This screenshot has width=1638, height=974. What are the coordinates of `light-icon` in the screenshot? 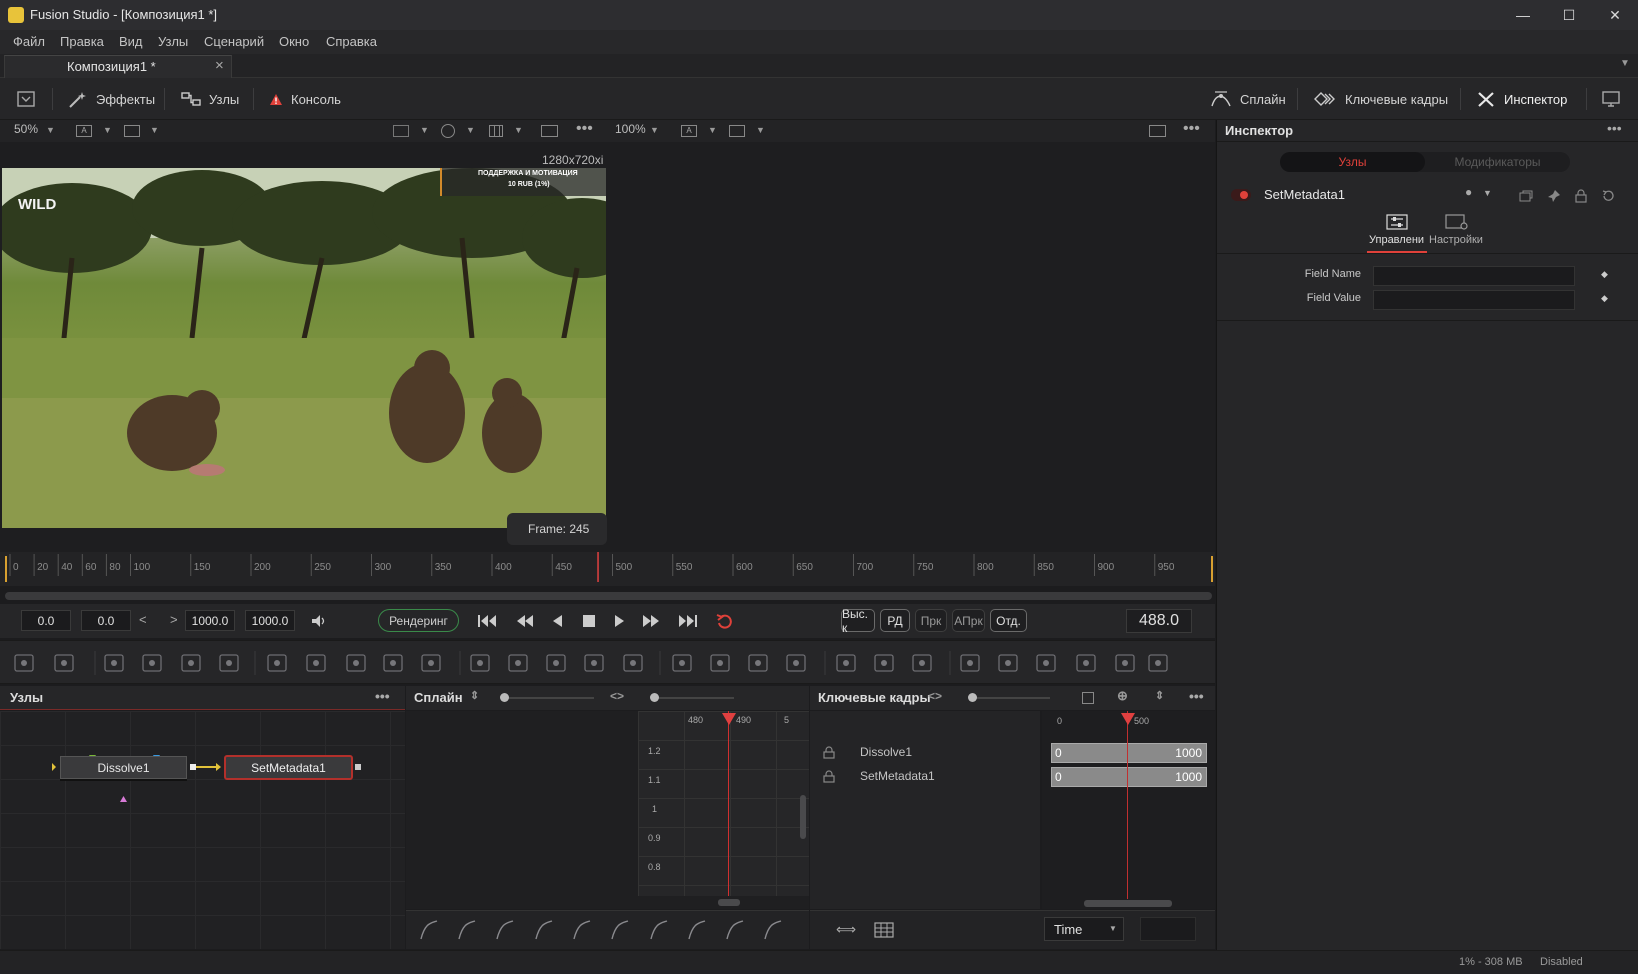 It's located at (1158, 663).